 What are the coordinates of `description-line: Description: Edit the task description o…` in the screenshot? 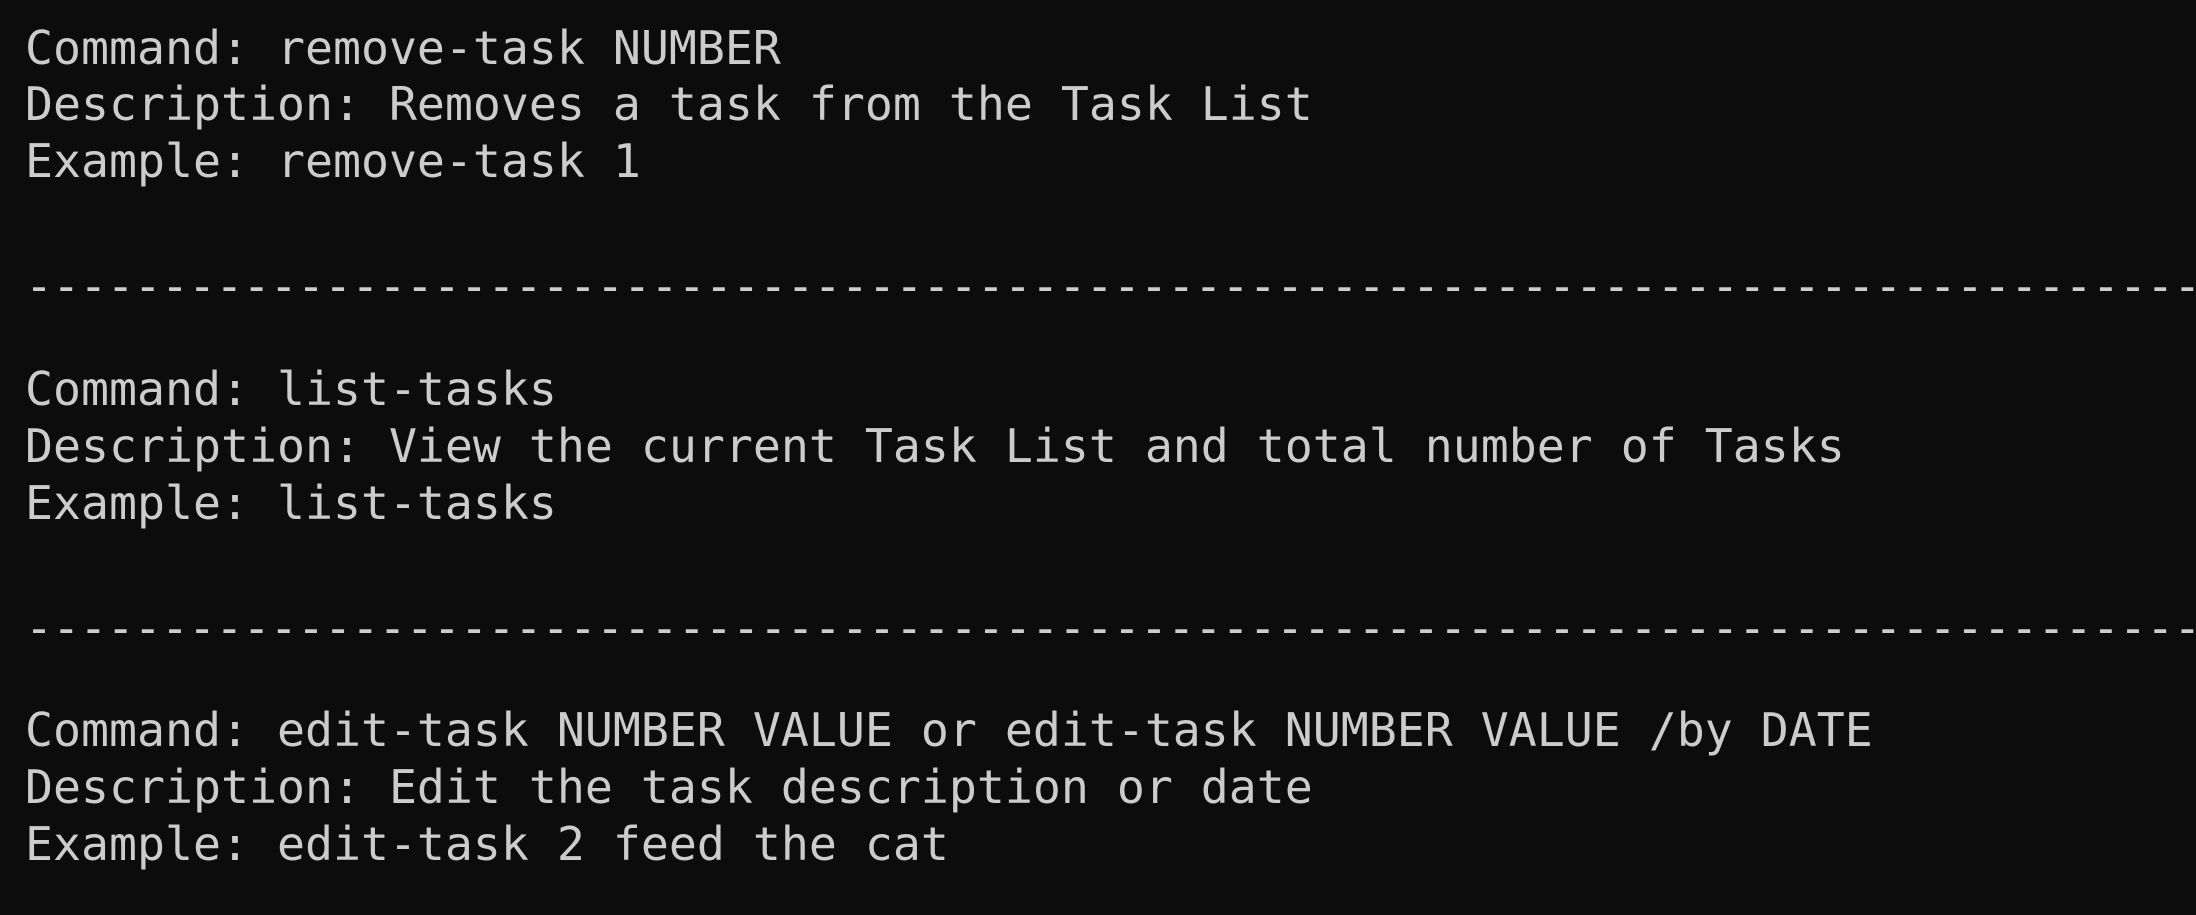 It's located at (669, 787).